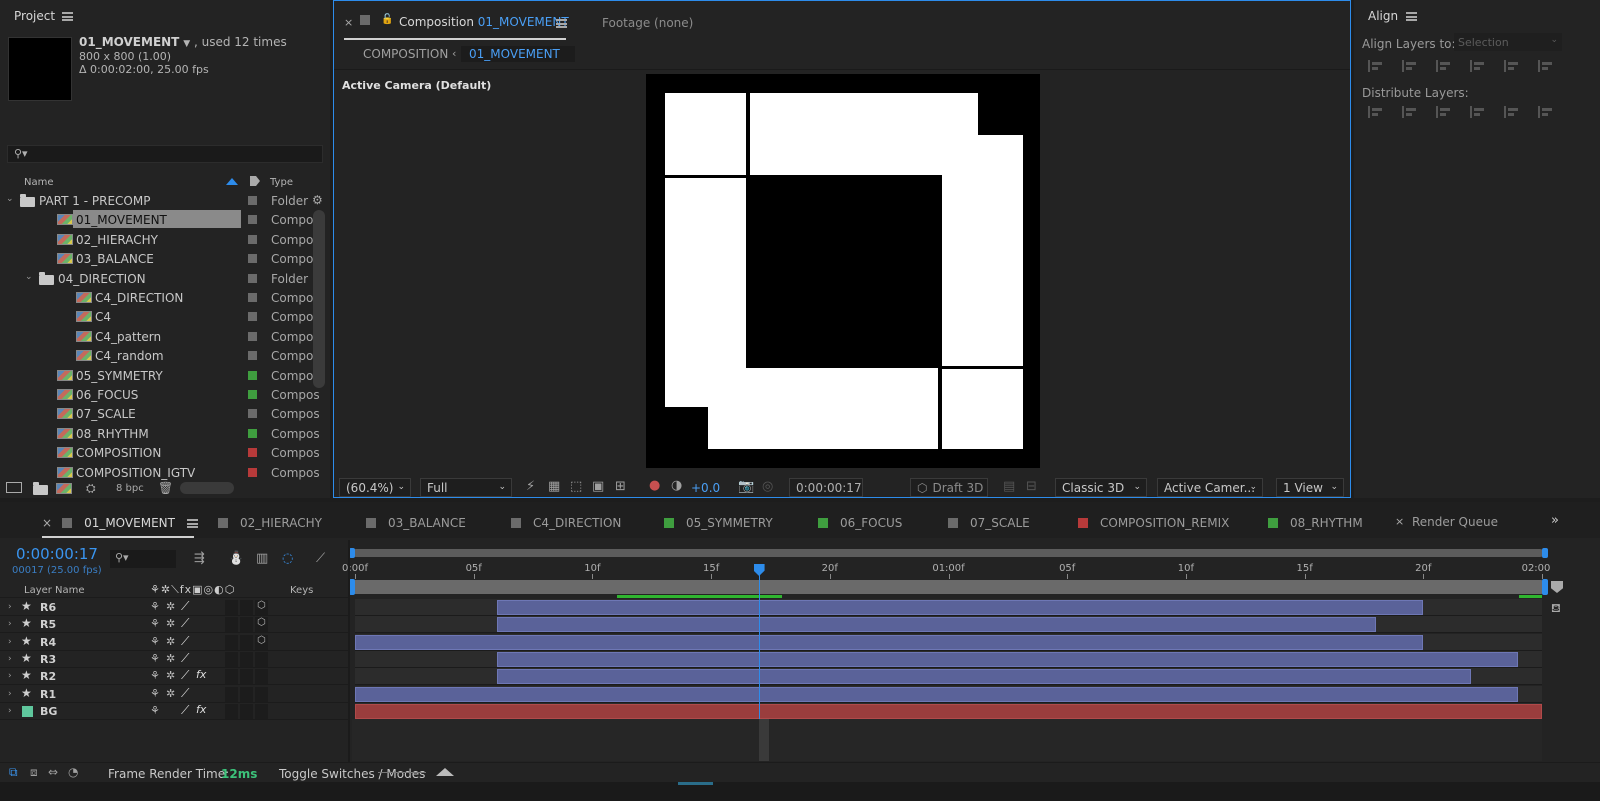  What do you see at coordinates (705, 488) in the screenshot?
I see `exposure-value: +0.0` at bounding box center [705, 488].